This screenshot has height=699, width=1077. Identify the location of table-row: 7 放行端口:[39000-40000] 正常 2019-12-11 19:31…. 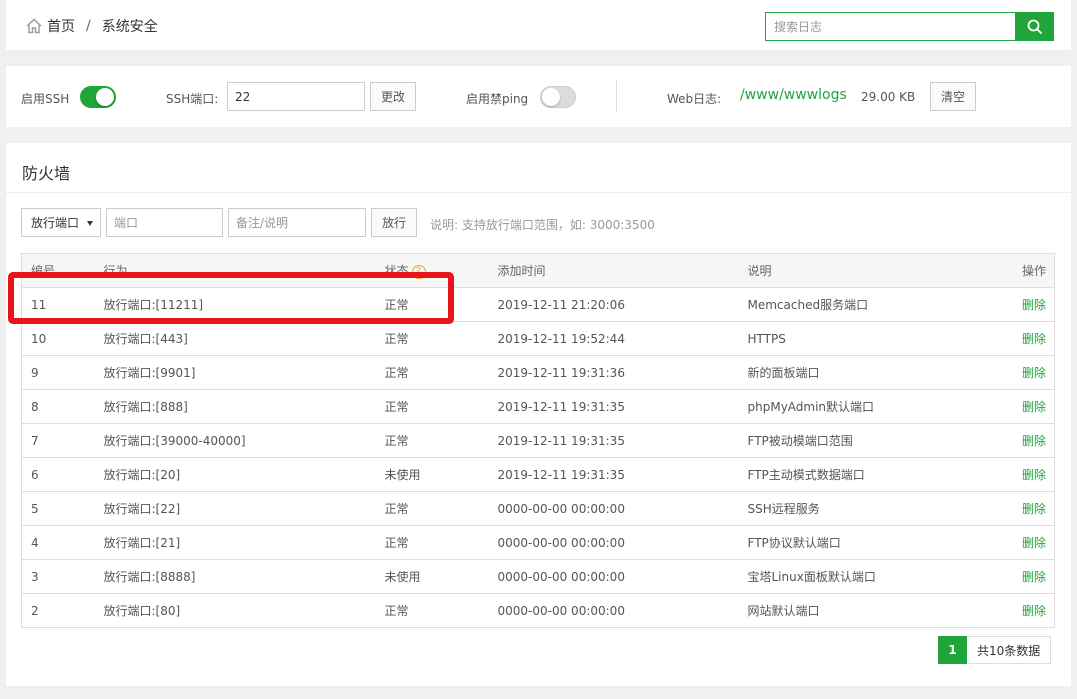
(538, 440).